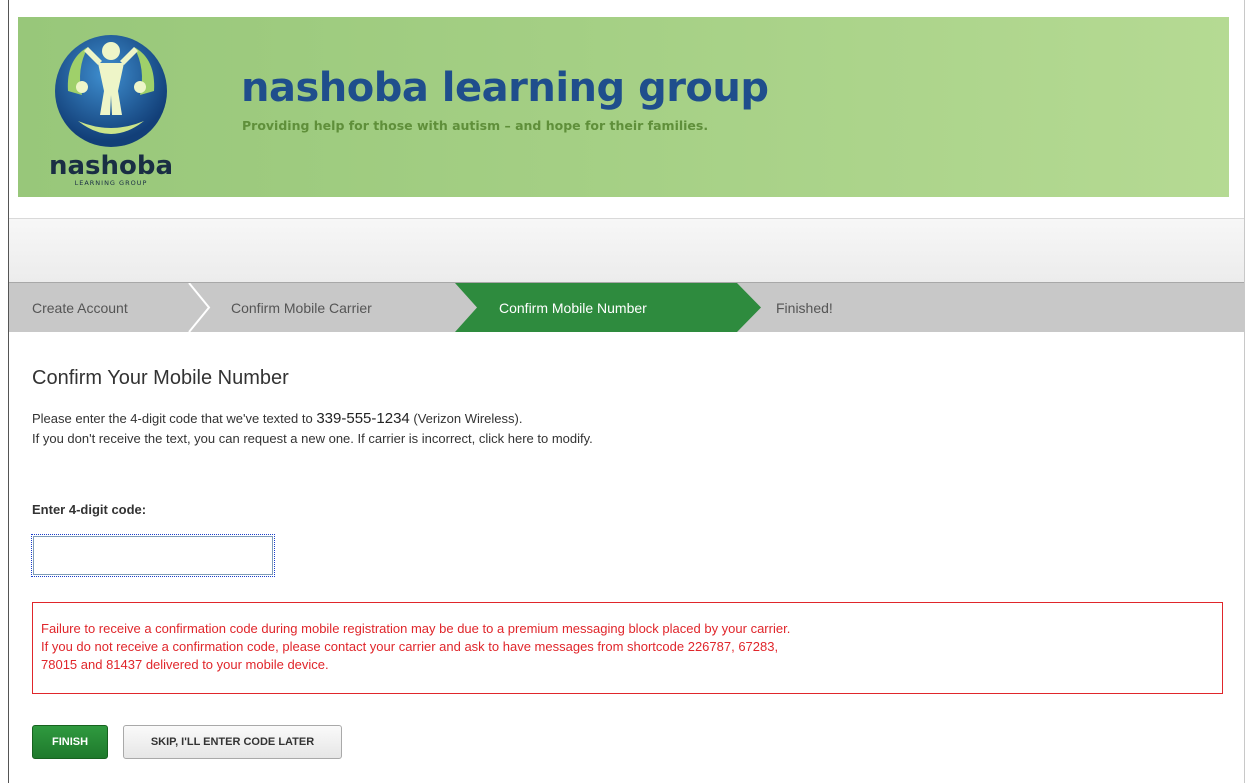 The width and height of the screenshot is (1252, 783). Describe the element at coordinates (1244, 391) in the screenshot. I see `page-right-border` at that location.